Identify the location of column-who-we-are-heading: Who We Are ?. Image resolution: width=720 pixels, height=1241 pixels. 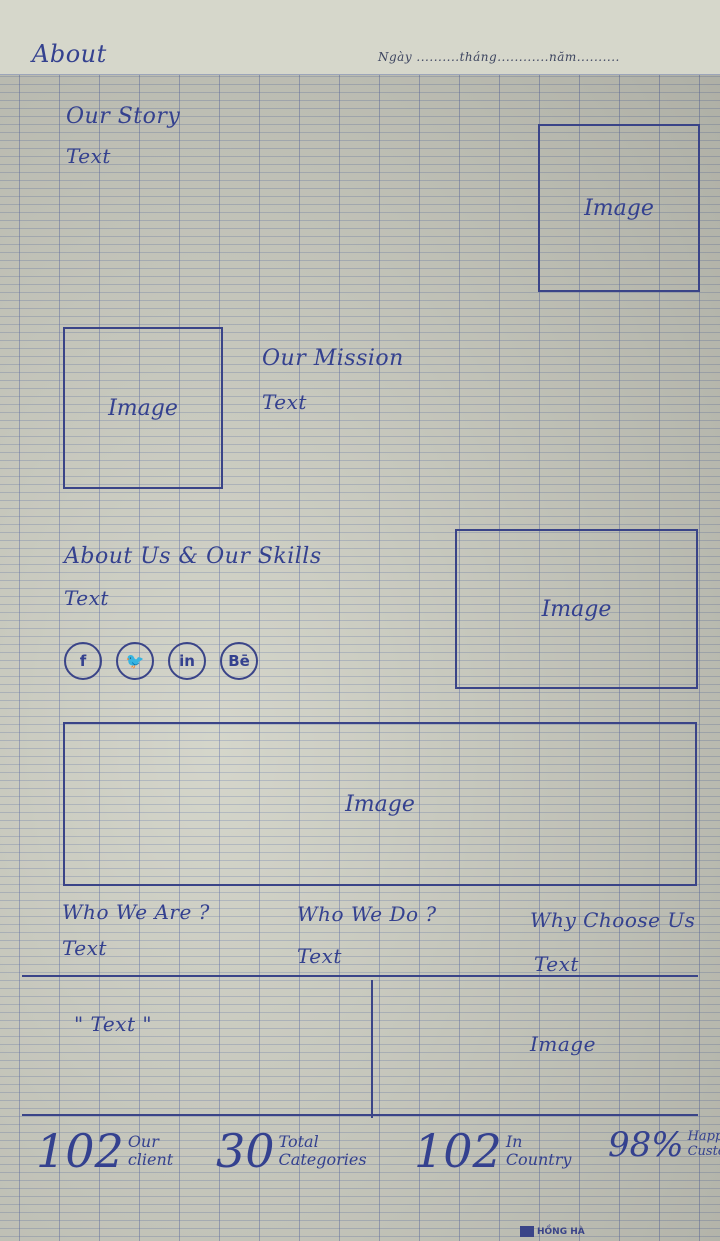
(136, 912).